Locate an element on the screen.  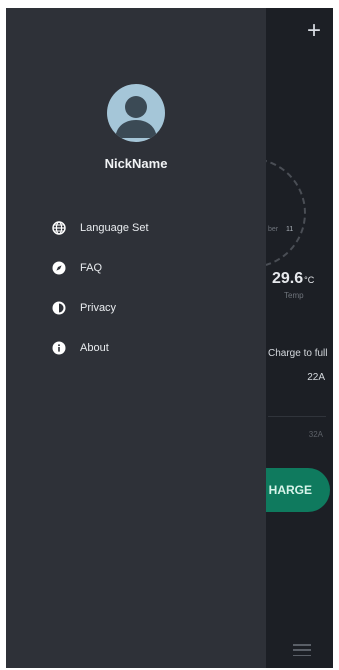
menu-item-privacy: Privacy is located at coordinates (100, 308).